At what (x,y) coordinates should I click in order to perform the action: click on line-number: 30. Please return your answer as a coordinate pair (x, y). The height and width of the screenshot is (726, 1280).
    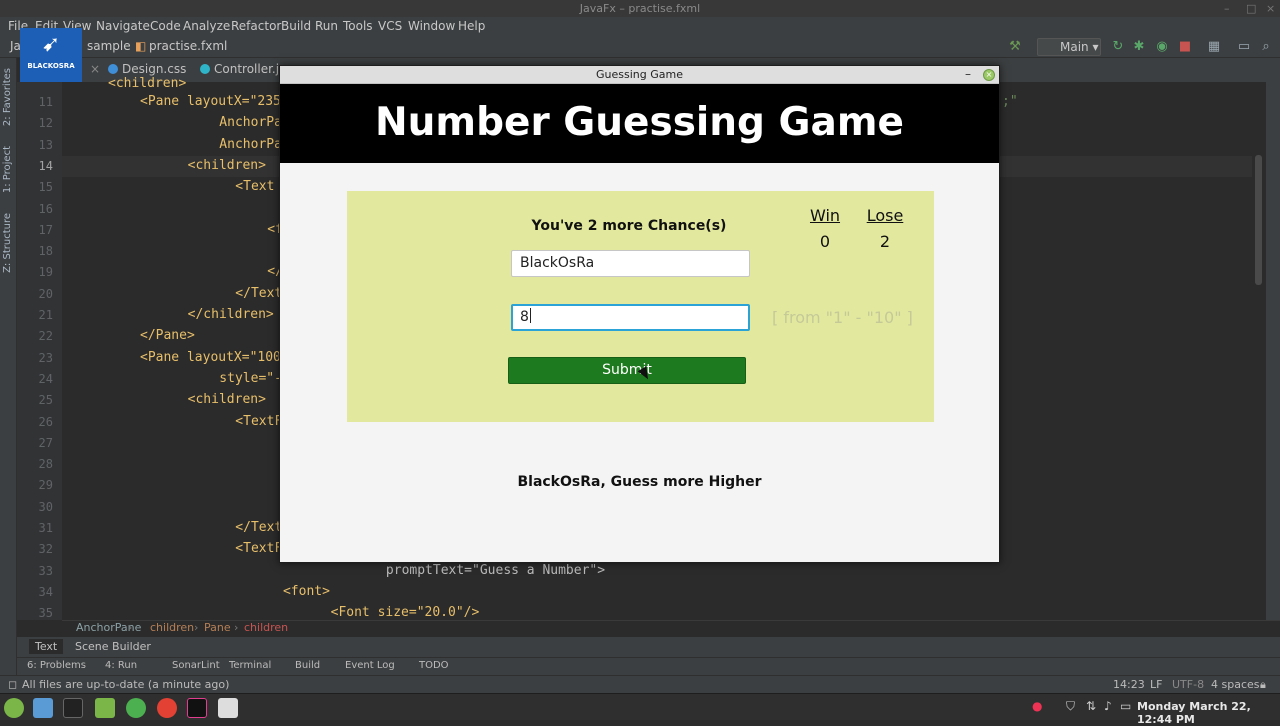
    Looking at the image, I should click on (45, 506).